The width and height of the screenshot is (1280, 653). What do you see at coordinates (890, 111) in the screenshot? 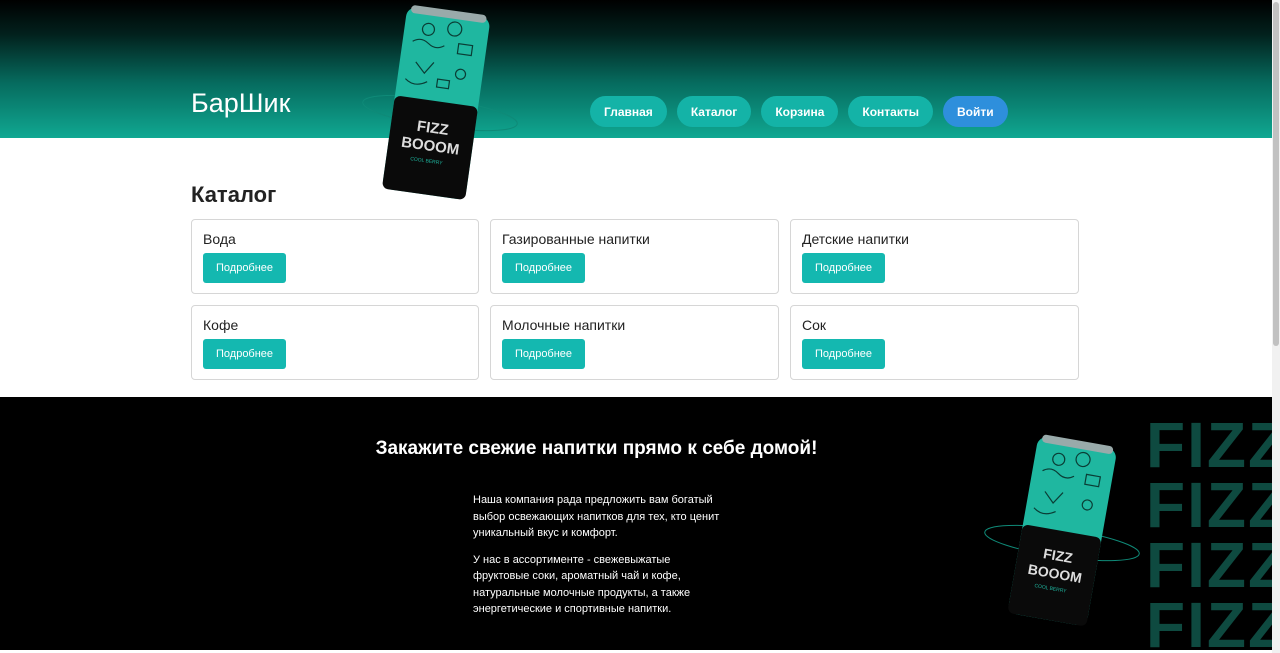
I see `nav-contacts-button: Контакты` at bounding box center [890, 111].